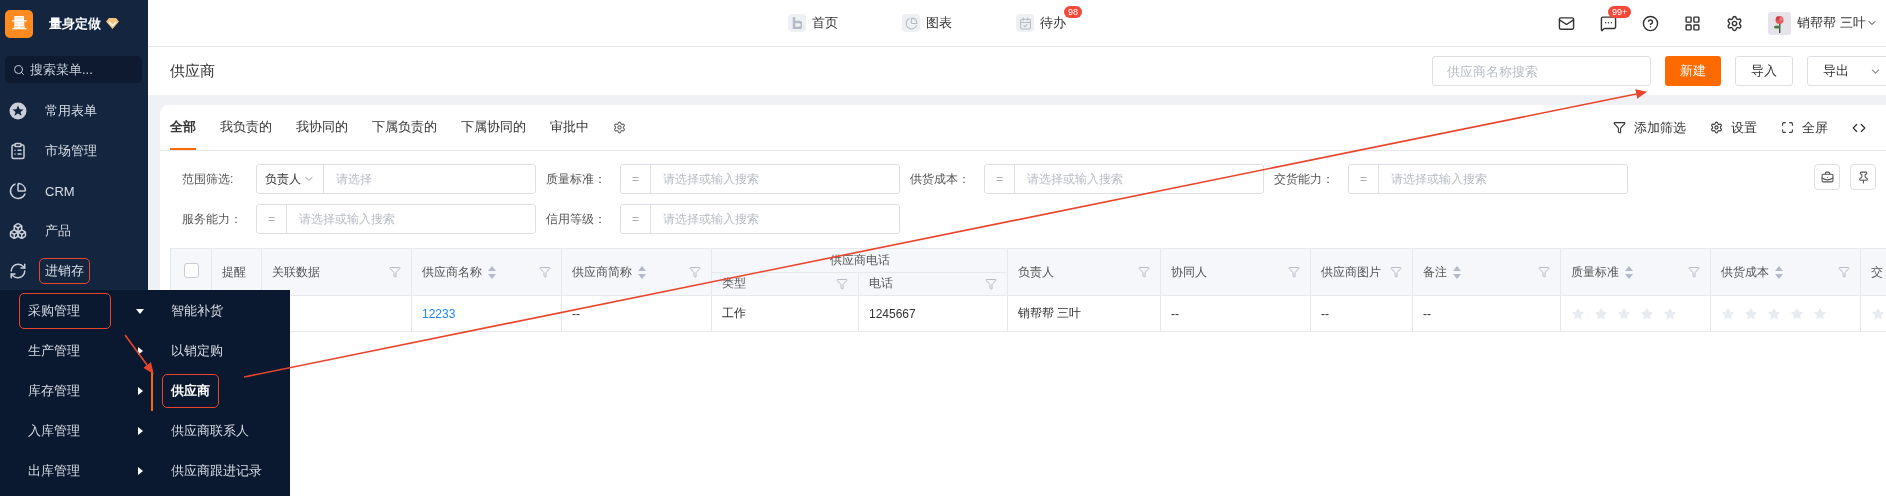 This screenshot has height=496, width=1886. I want to click on mail-icon, so click(1567, 23).